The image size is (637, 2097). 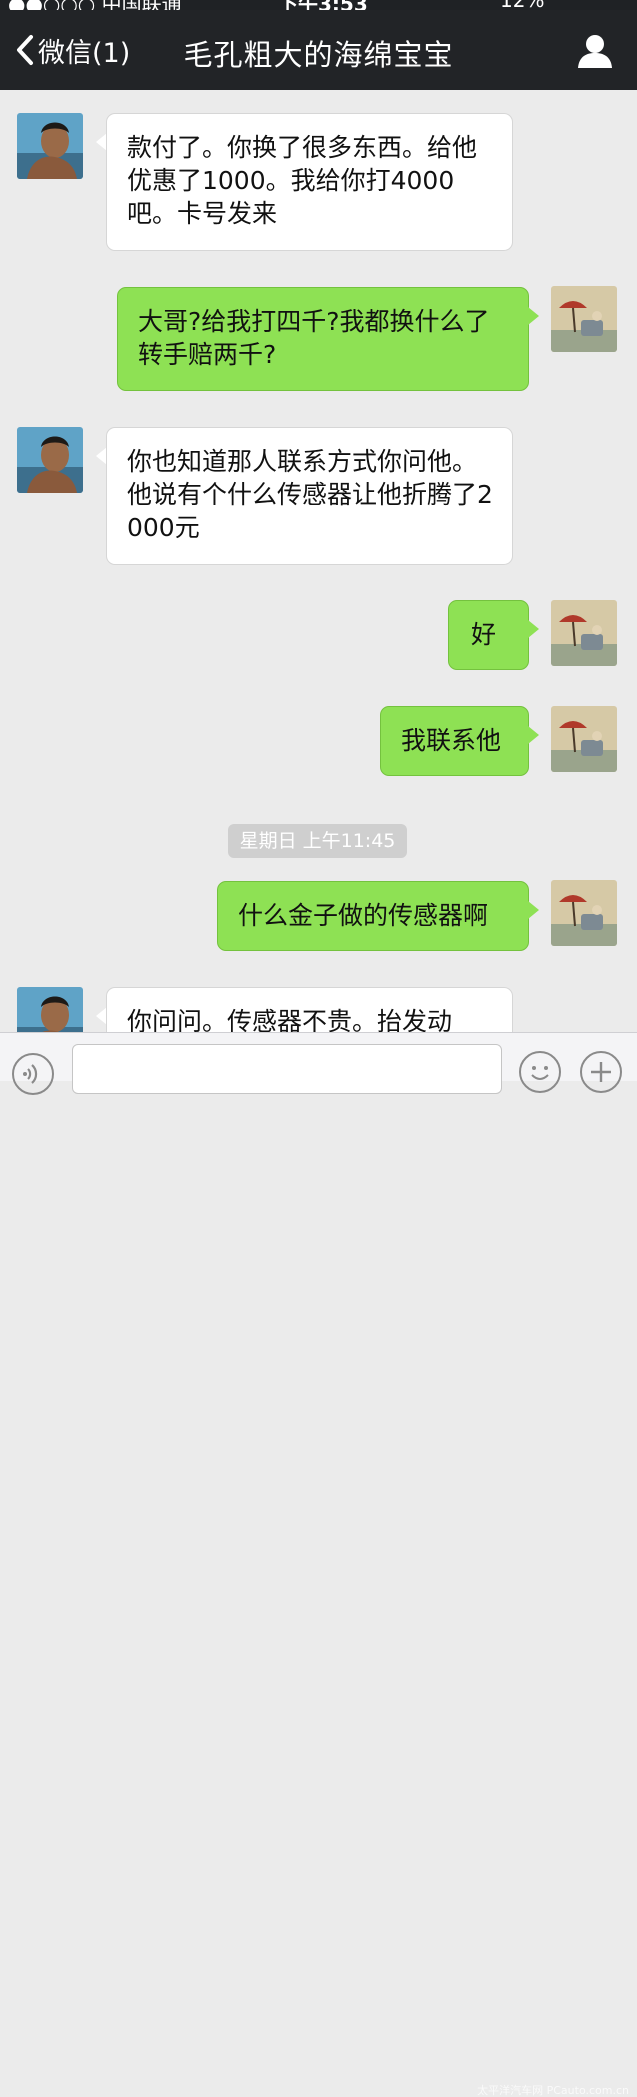 I want to click on nav-bar: 微信(1) 毛孔粗大的海绵宝宝, so click(x=318, y=50).